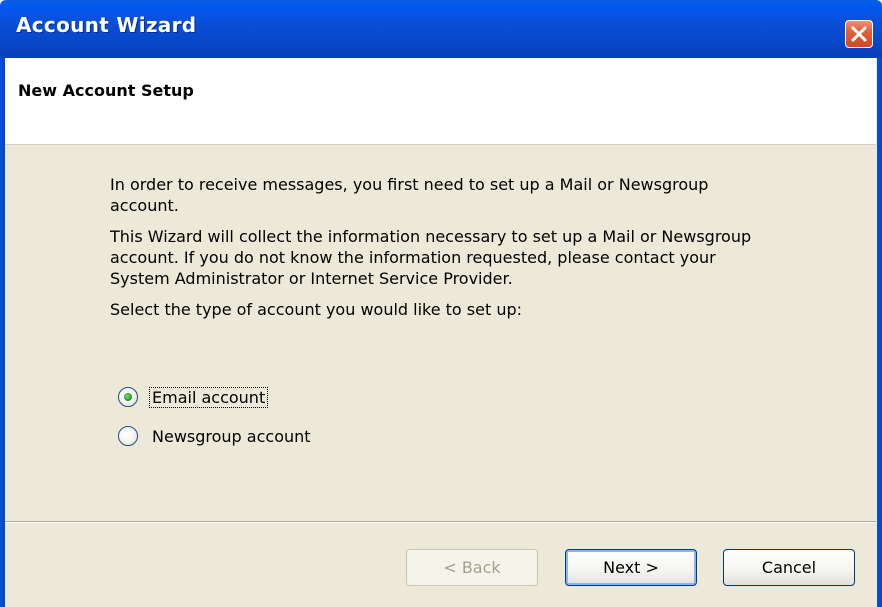  What do you see at coordinates (879, 332) in the screenshot?
I see `window-border-right` at bounding box center [879, 332].